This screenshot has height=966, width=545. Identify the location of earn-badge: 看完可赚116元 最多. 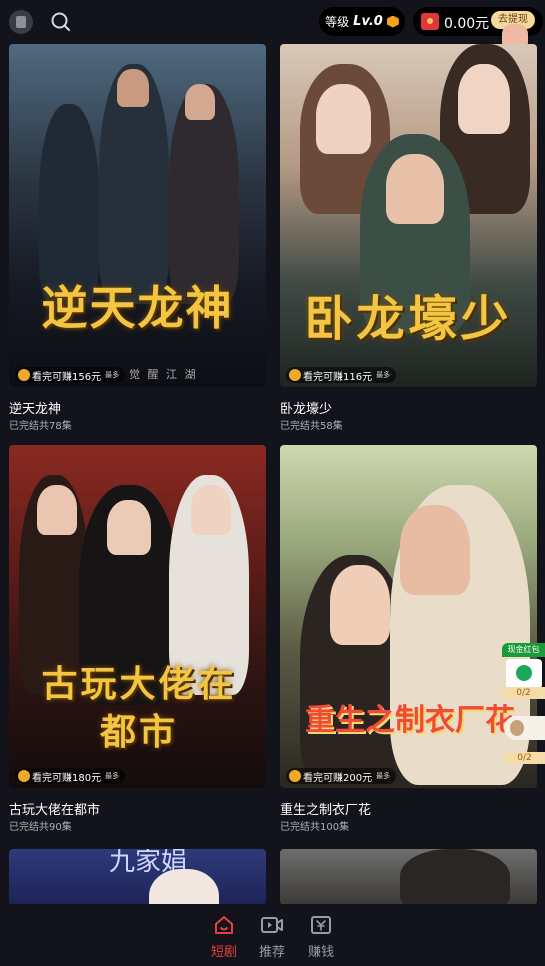
(341, 375).